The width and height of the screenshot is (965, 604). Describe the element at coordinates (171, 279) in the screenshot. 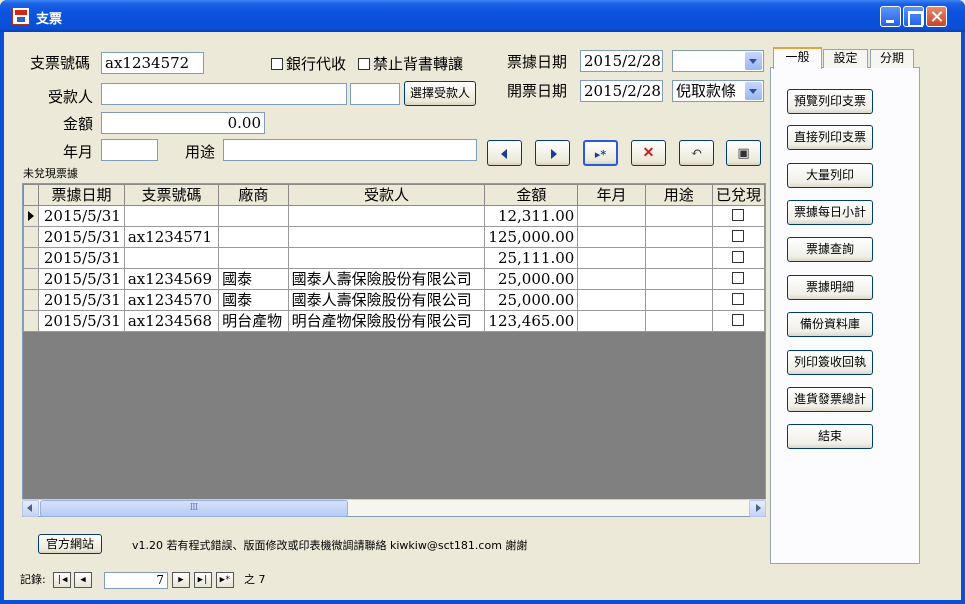

I see `grid-cell: ax1234569` at that location.